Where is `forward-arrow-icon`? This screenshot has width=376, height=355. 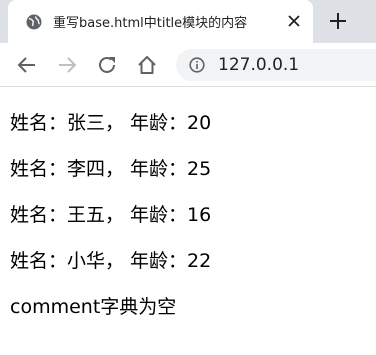 forward-arrow-icon is located at coordinates (67, 65).